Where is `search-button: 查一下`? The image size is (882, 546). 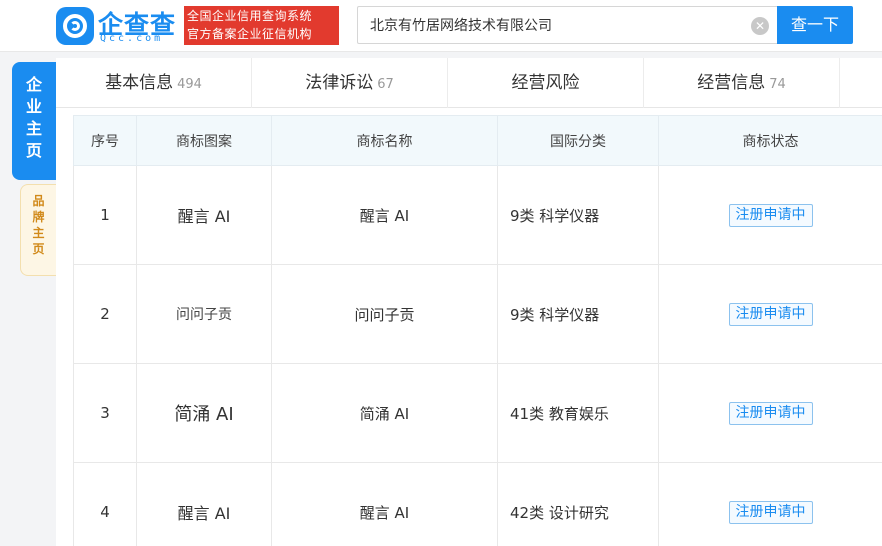 search-button: 查一下 is located at coordinates (815, 25).